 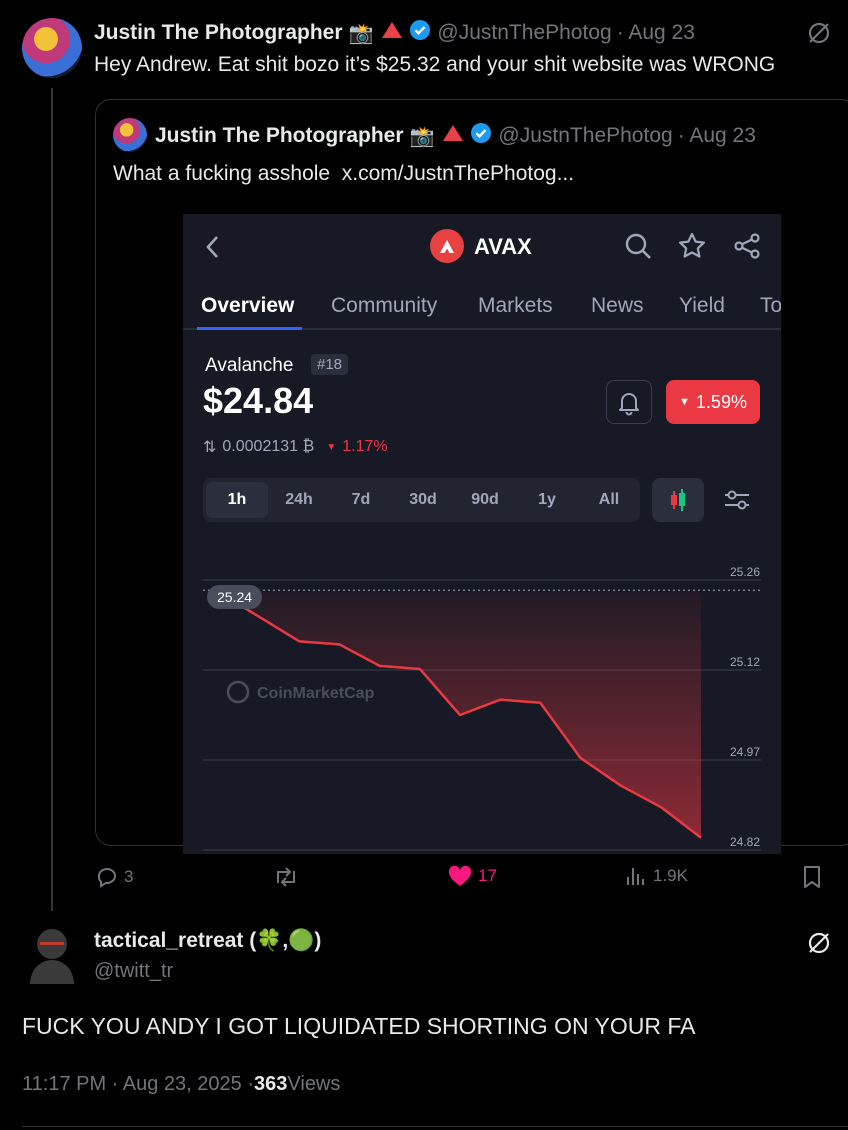 I want to click on repost-button, so click(x=286, y=877).